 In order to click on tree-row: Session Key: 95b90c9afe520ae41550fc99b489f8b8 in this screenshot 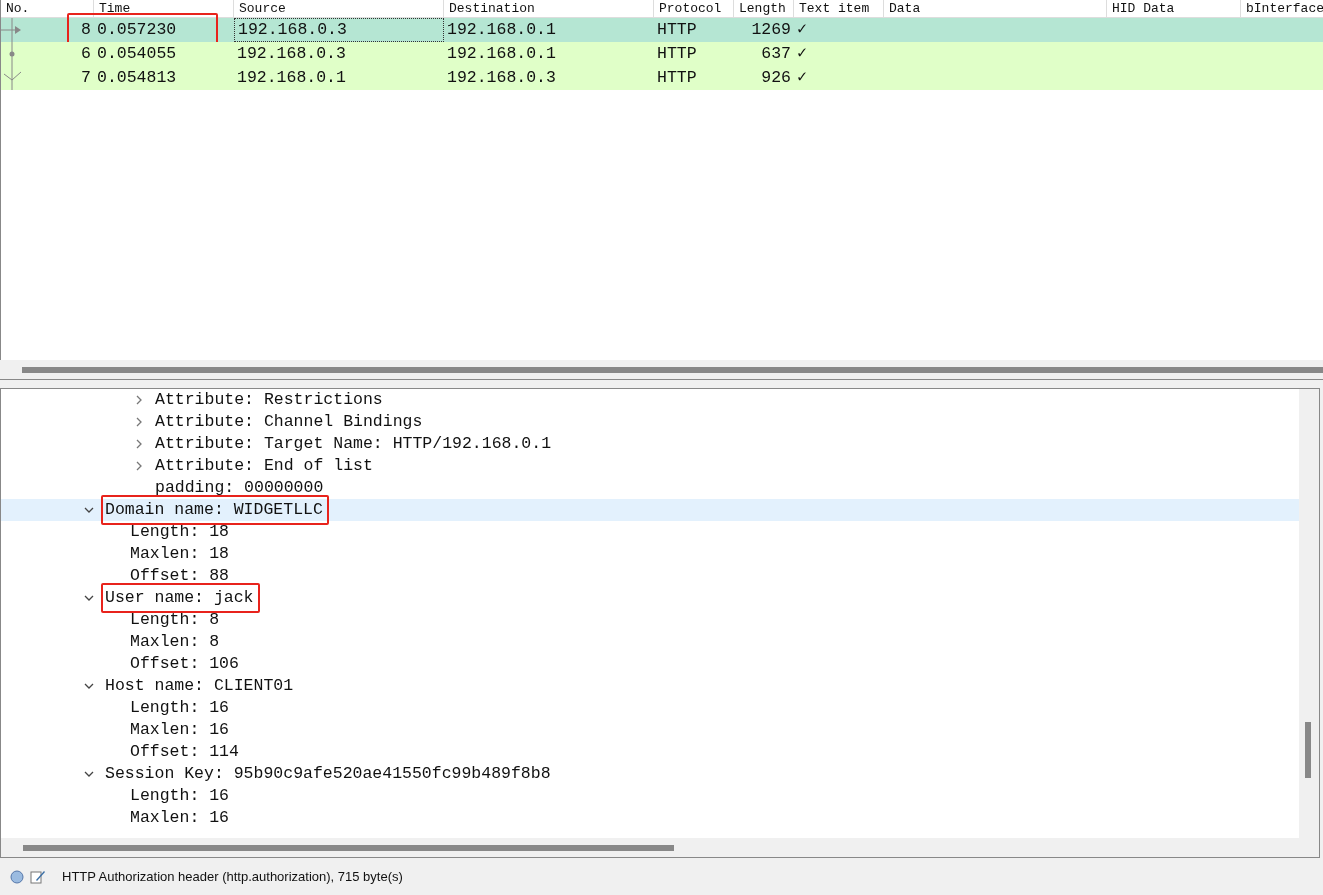, I will do `click(650, 774)`.